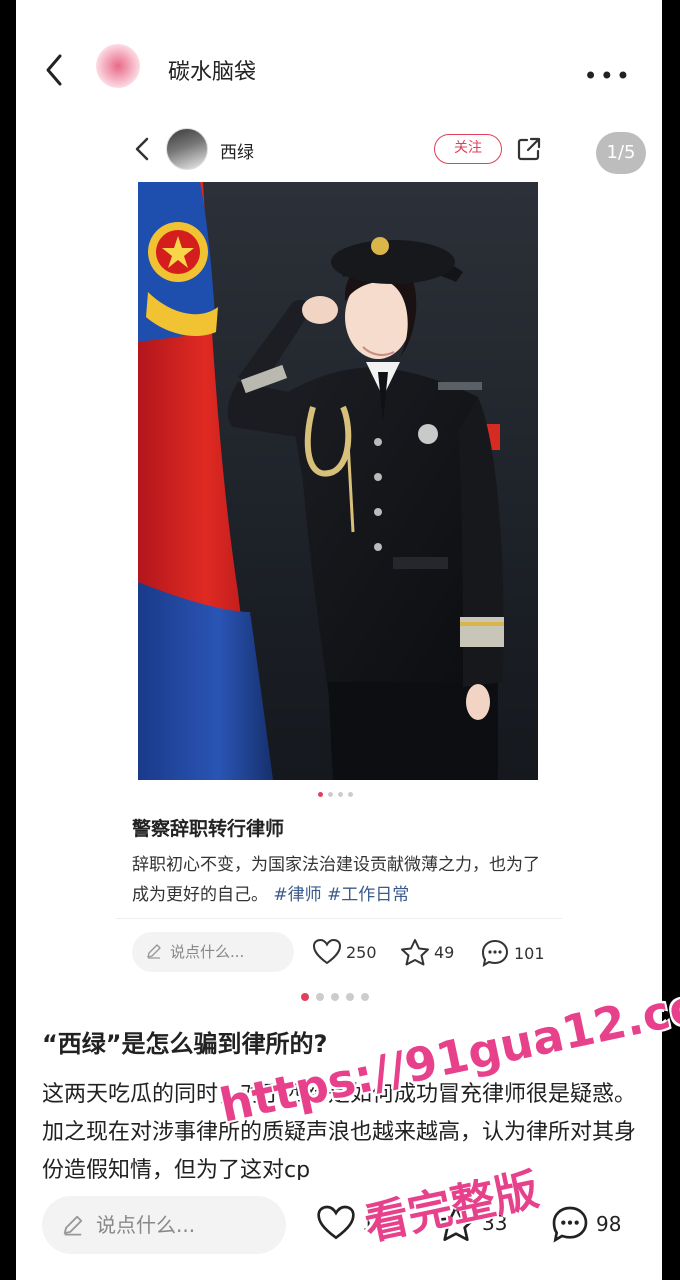  What do you see at coordinates (336, 151) in the screenshot?
I see `post-header: 西绿 关注` at bounding box center [336, 151].